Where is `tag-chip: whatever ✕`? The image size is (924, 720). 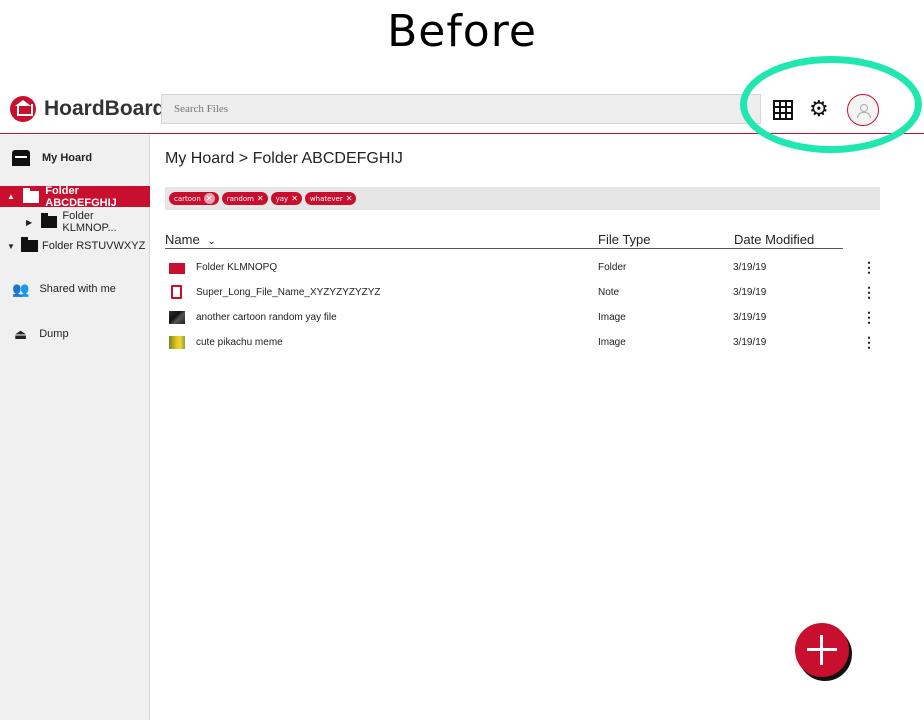 tag-chip: whatever ✕ is located at coordinates (330, 198).